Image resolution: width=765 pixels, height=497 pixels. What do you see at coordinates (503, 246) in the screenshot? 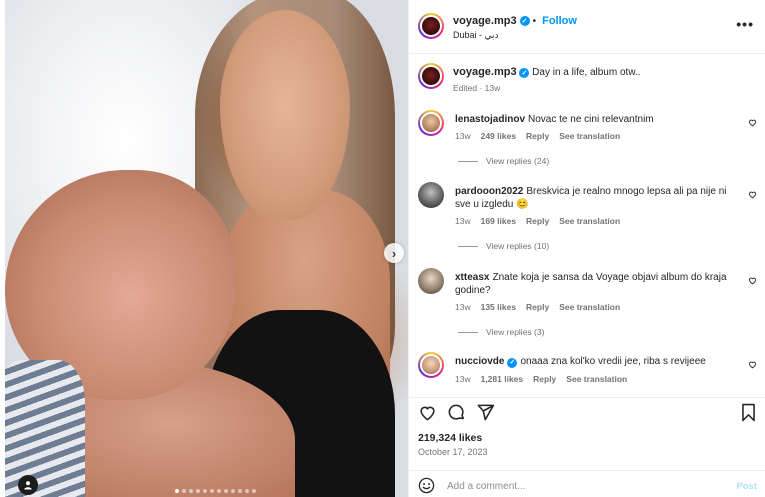
I see `view-replies-button: View replies (10)` at bounding box center [503, 246].